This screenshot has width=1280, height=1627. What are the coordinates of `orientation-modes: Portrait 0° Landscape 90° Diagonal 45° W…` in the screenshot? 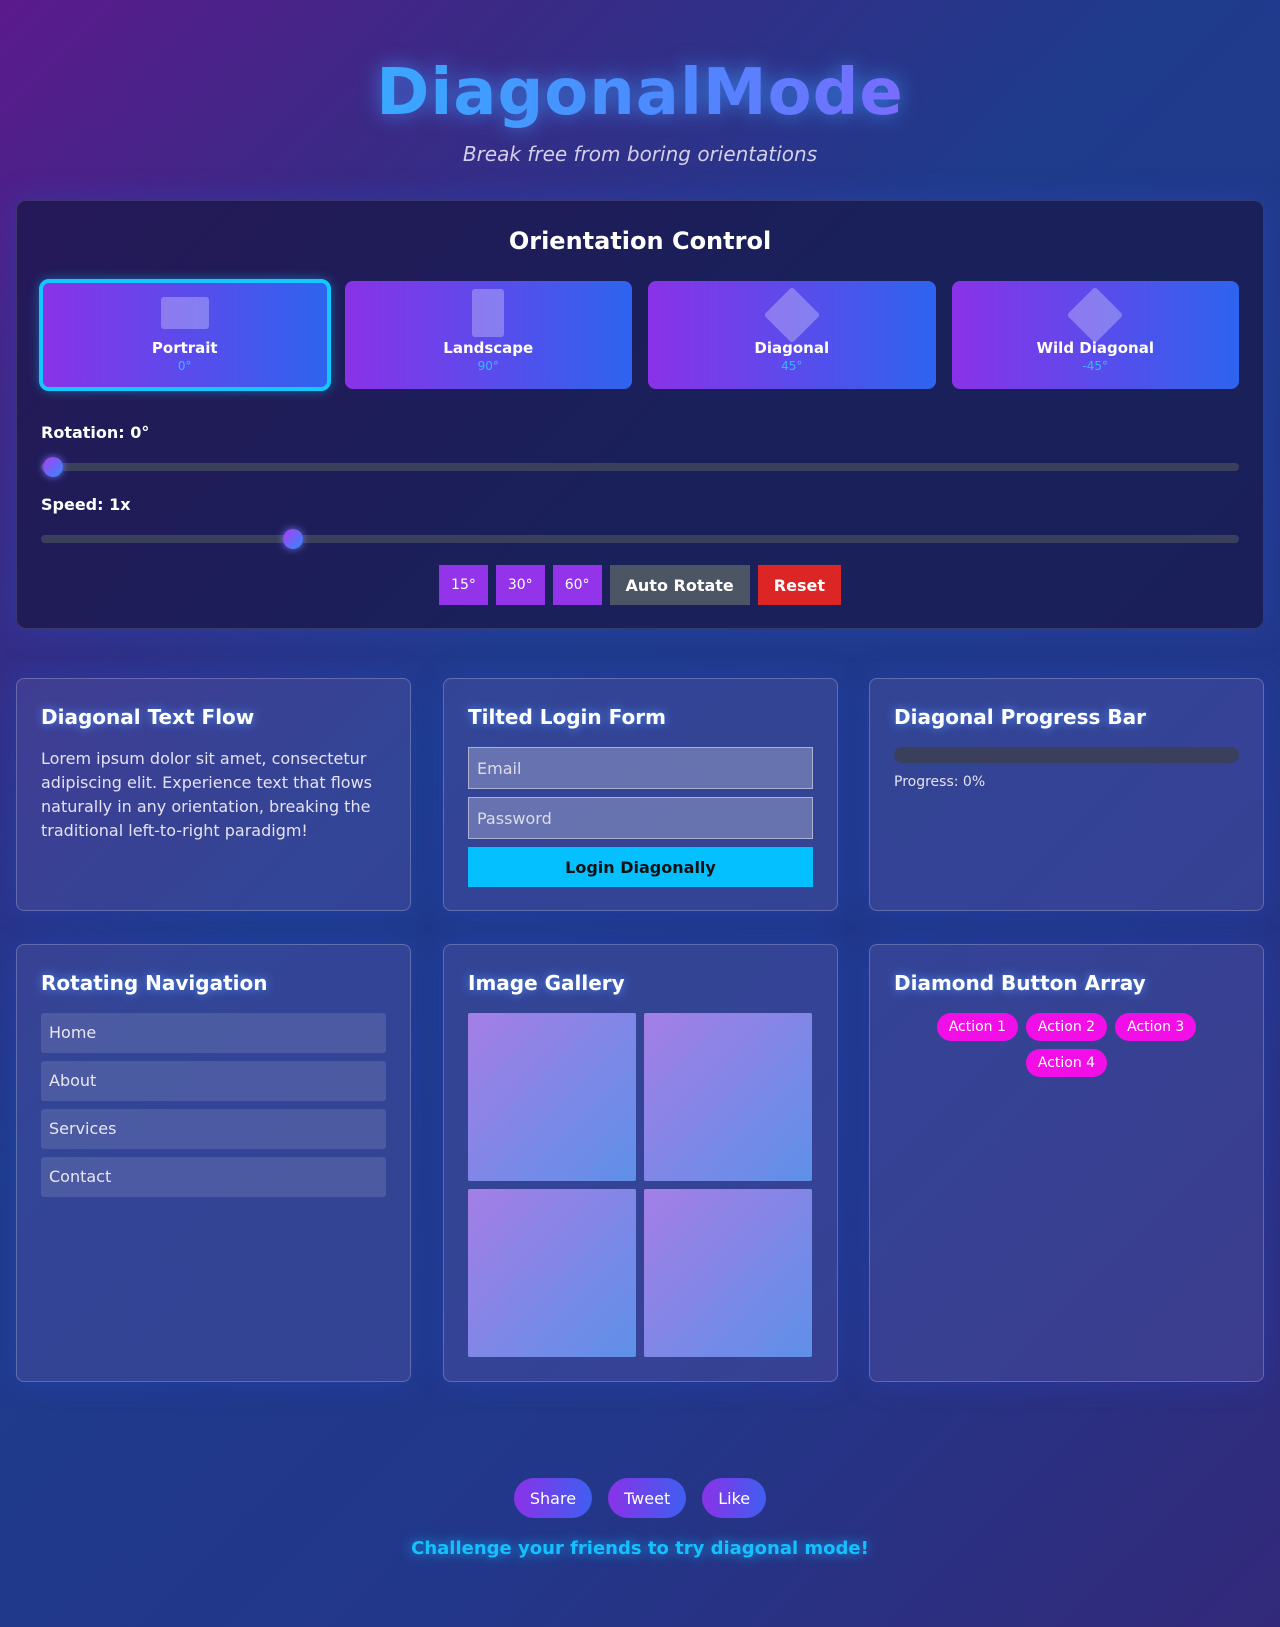 It's located at (639, 335).